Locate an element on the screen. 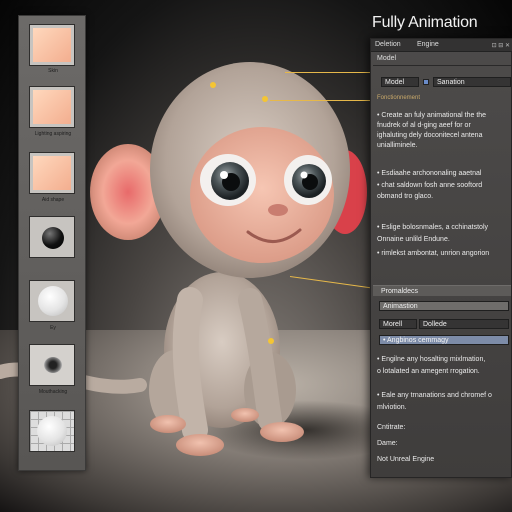 The height and width of the screenshot is (512, 512). highlight-row: • Angbinos cemmagy is located at coordinates (444, 340).